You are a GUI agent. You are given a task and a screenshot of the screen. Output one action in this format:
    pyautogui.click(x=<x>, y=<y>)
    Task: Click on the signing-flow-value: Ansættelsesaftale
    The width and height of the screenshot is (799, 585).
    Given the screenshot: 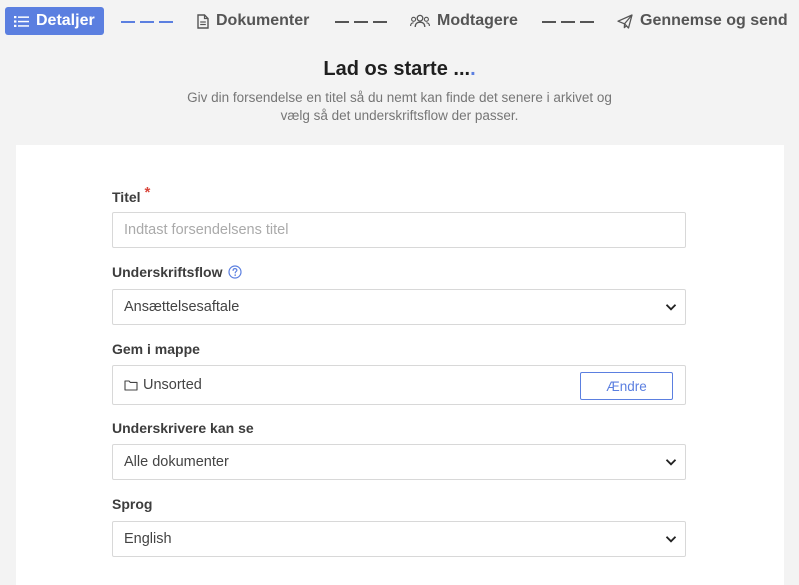 What is the action you would take?
    pyautogui.click(x=182, y=307)
    